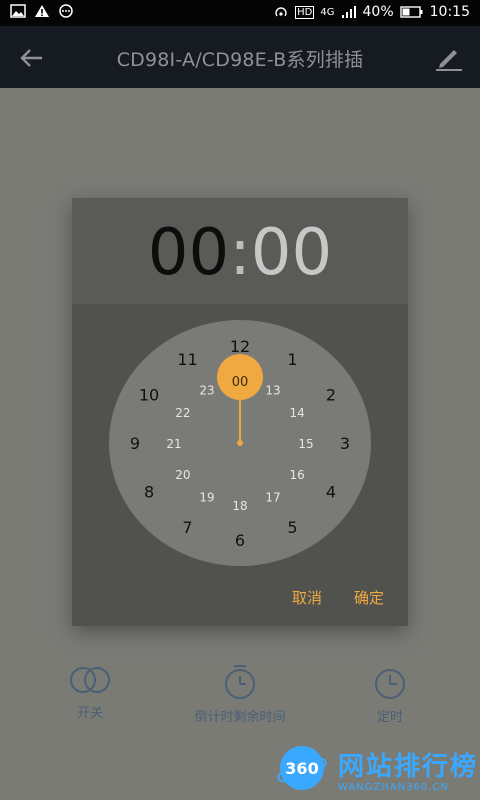 This screenshot has height=800, width=480. What do you see at coordinates (240, 382) in the screenshot?
I see `clock-hour-inner: 00` at bounding box center [240, 382].